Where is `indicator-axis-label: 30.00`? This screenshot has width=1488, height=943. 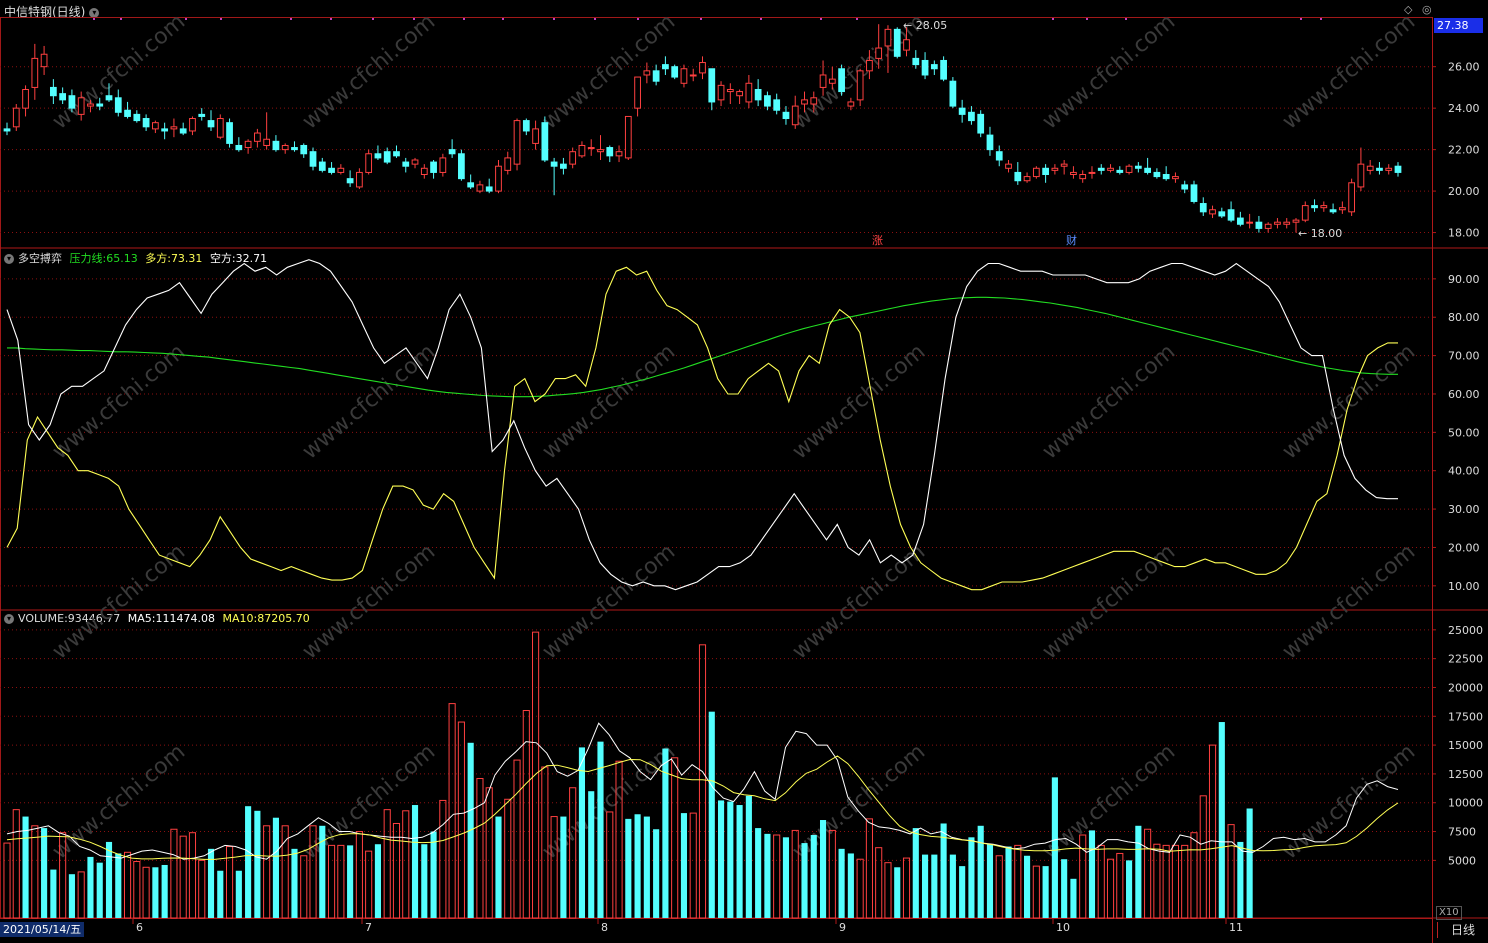
indicator-axis-label: 30.00 is located at coordinates (1464, 509).